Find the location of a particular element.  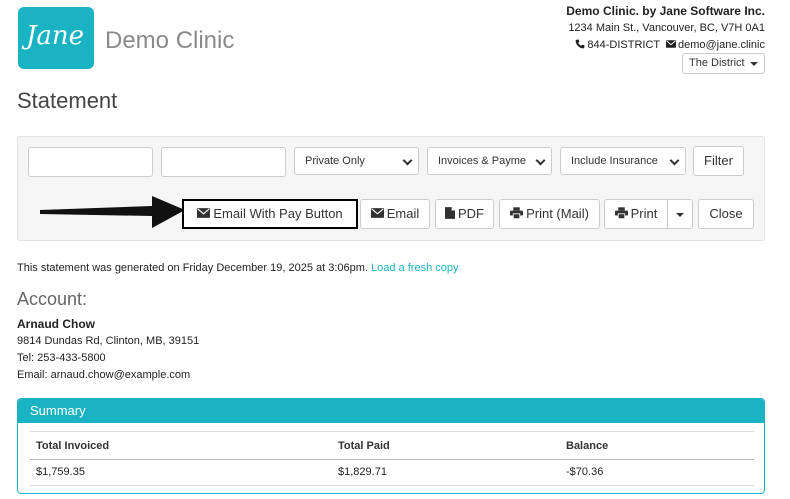

jane-logo: Jane is located at coordinates (56, 38).